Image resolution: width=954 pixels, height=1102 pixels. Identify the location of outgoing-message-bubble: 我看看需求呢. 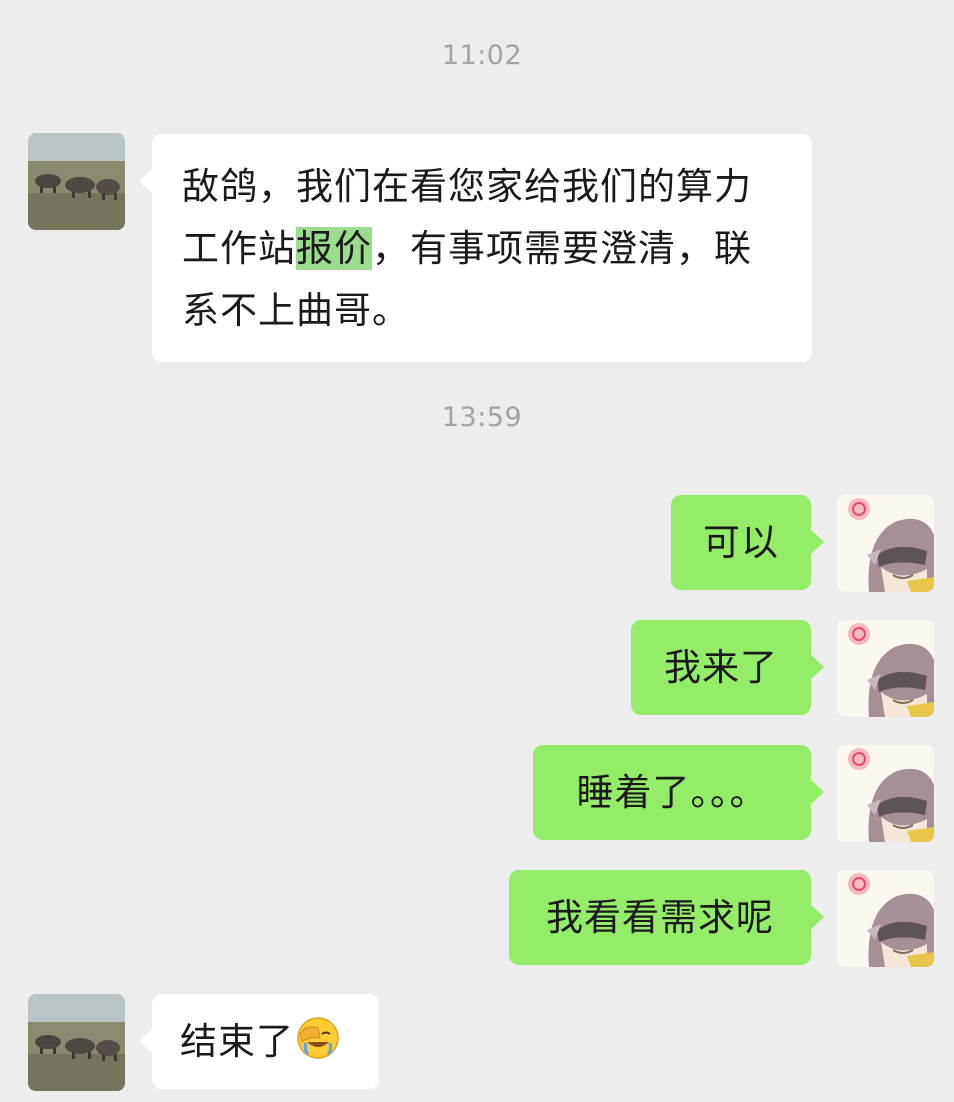
(666, 917).